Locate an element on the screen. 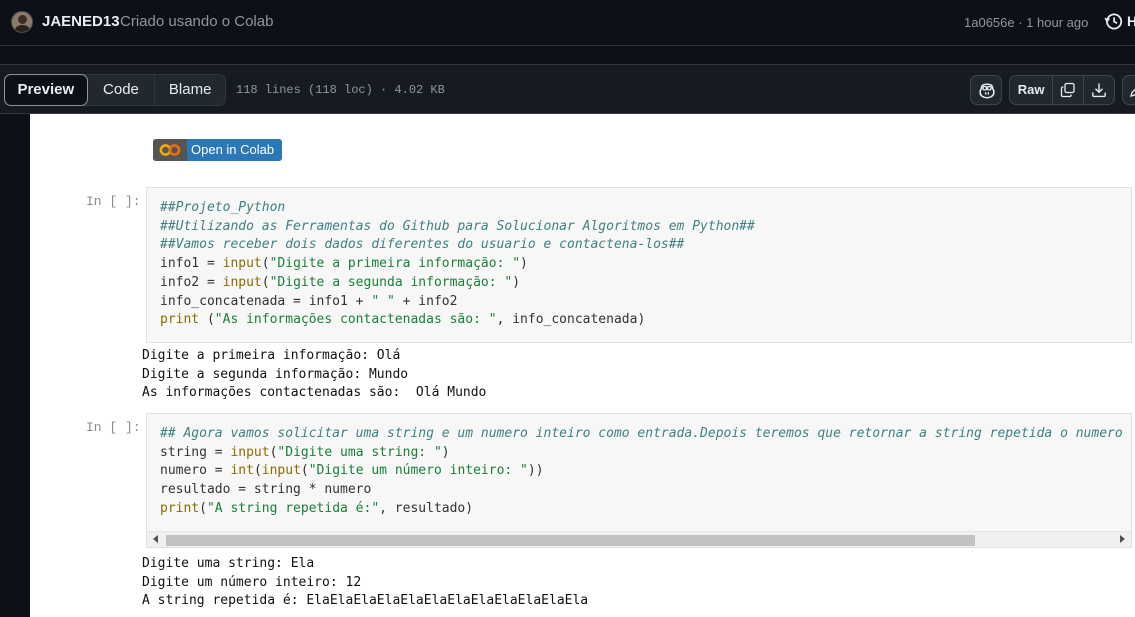  commit-message: Criado usando o Colab is located at coordinates (196, 21).